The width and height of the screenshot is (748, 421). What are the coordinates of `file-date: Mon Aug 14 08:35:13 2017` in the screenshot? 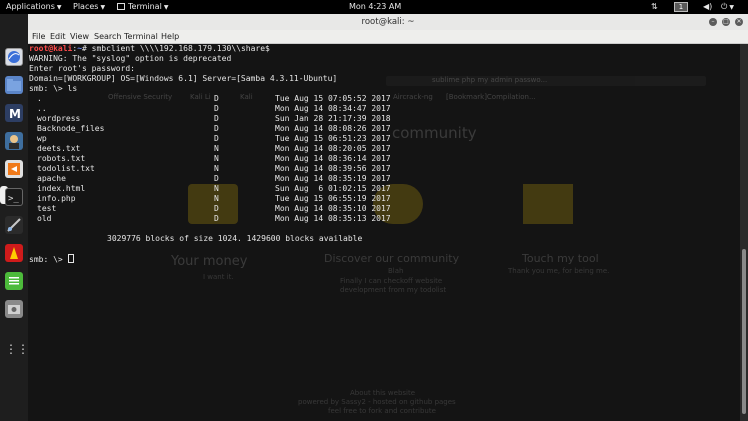 It's located at (333, 218).